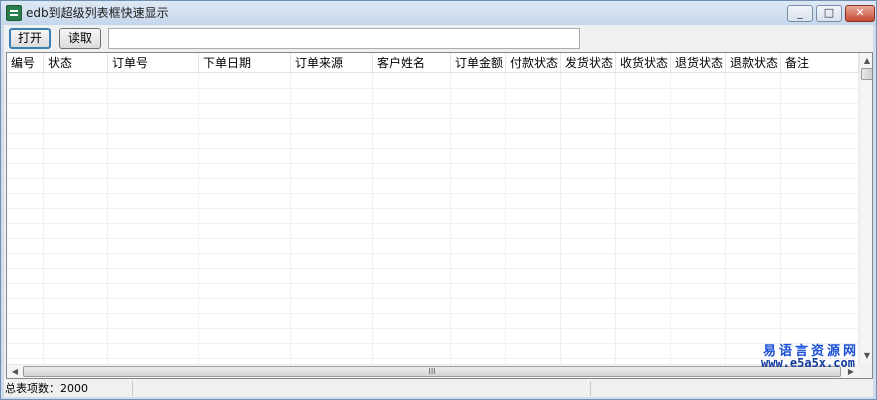 Image resolution: width=877 pixels, height=400 pixels. I want to click on watermark-url: www.e5a5x.com, so click(808, 363).